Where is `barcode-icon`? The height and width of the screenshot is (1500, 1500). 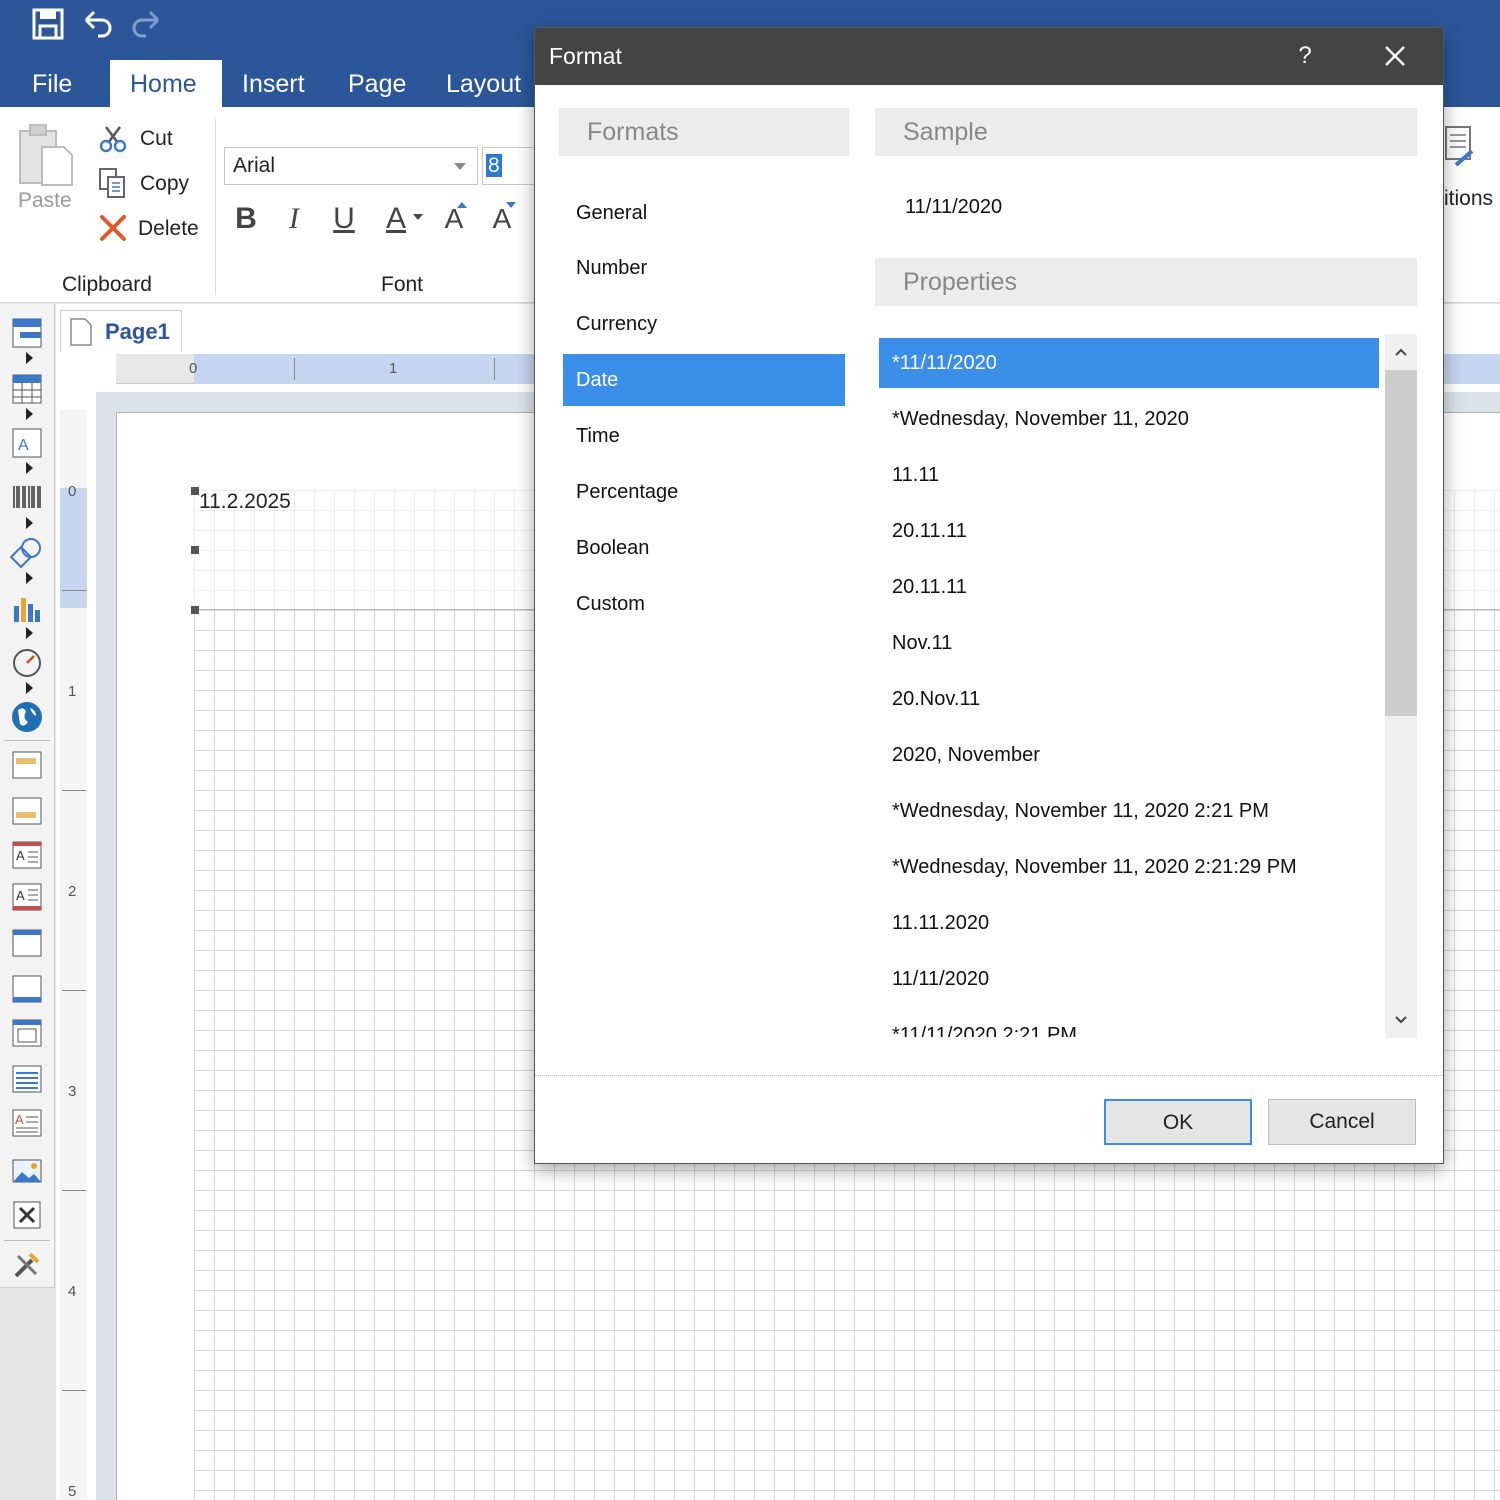 barcode-icon is located at coordinates (27, 499).